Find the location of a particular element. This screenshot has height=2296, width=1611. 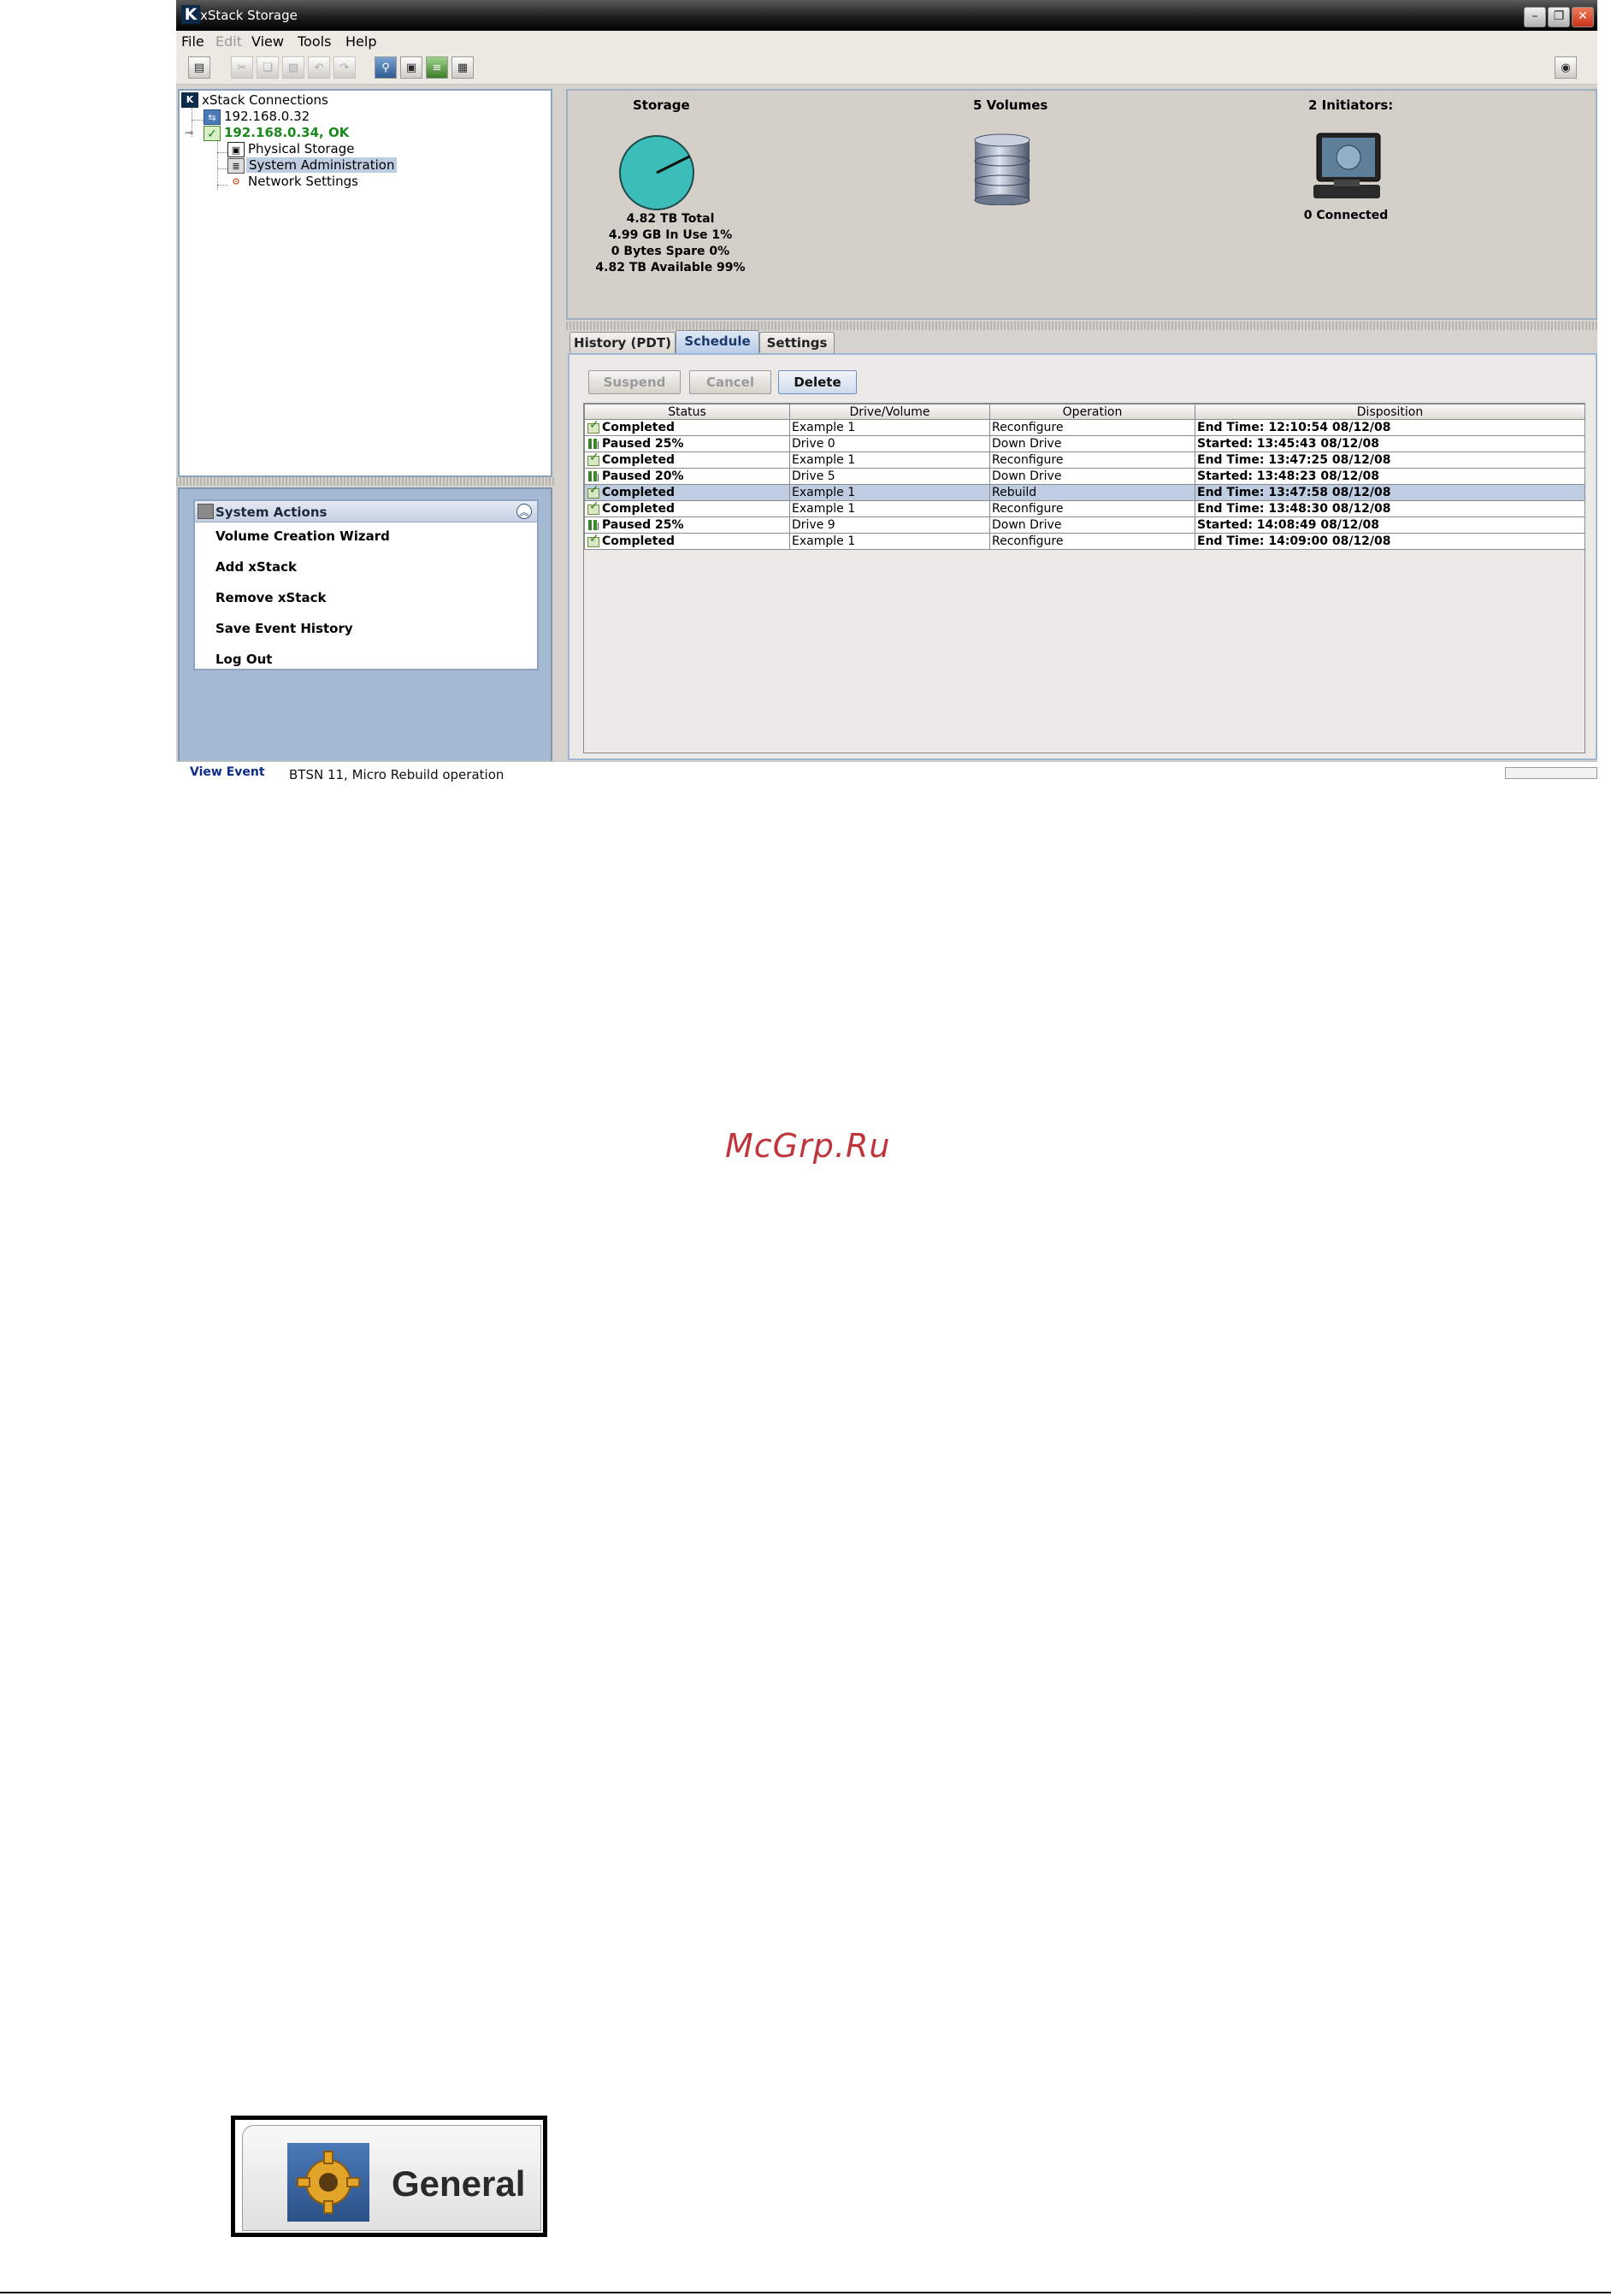

toolbar: ▤ ✂ ❏ ▧ ↶ ↷ ⚲ ▣ ≡ ▦ ◉ is located at coordinates (887, 68).